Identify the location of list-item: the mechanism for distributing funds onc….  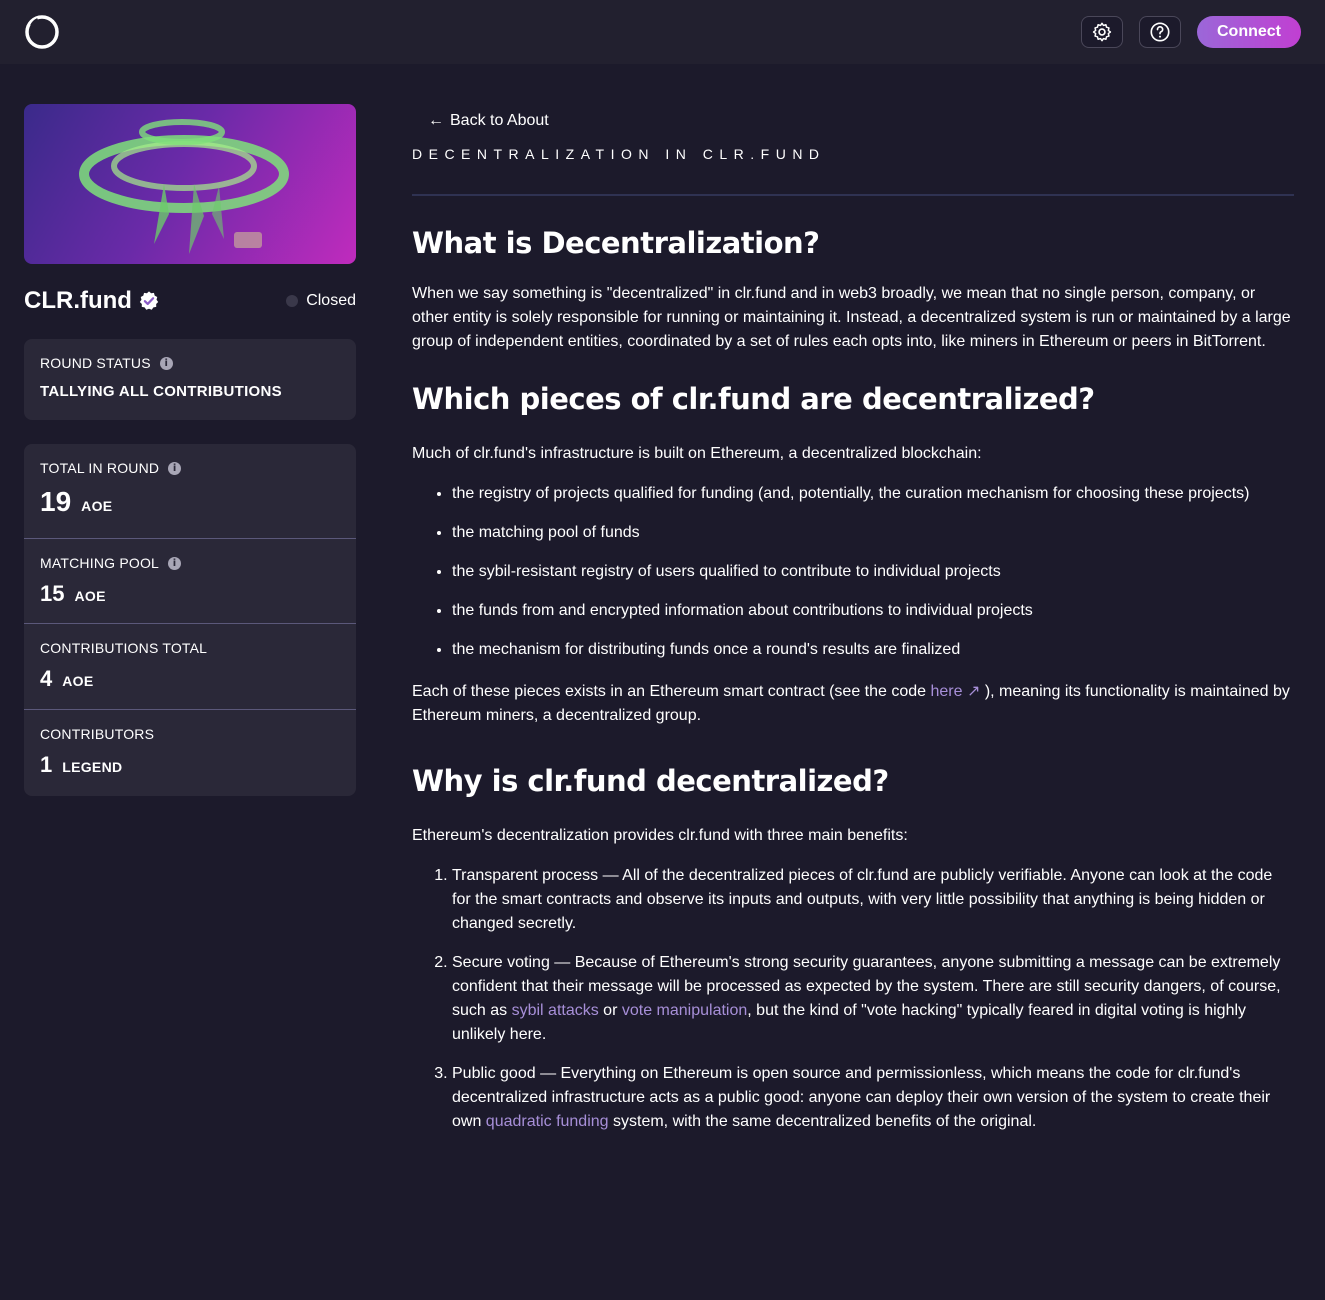
(873, 650).